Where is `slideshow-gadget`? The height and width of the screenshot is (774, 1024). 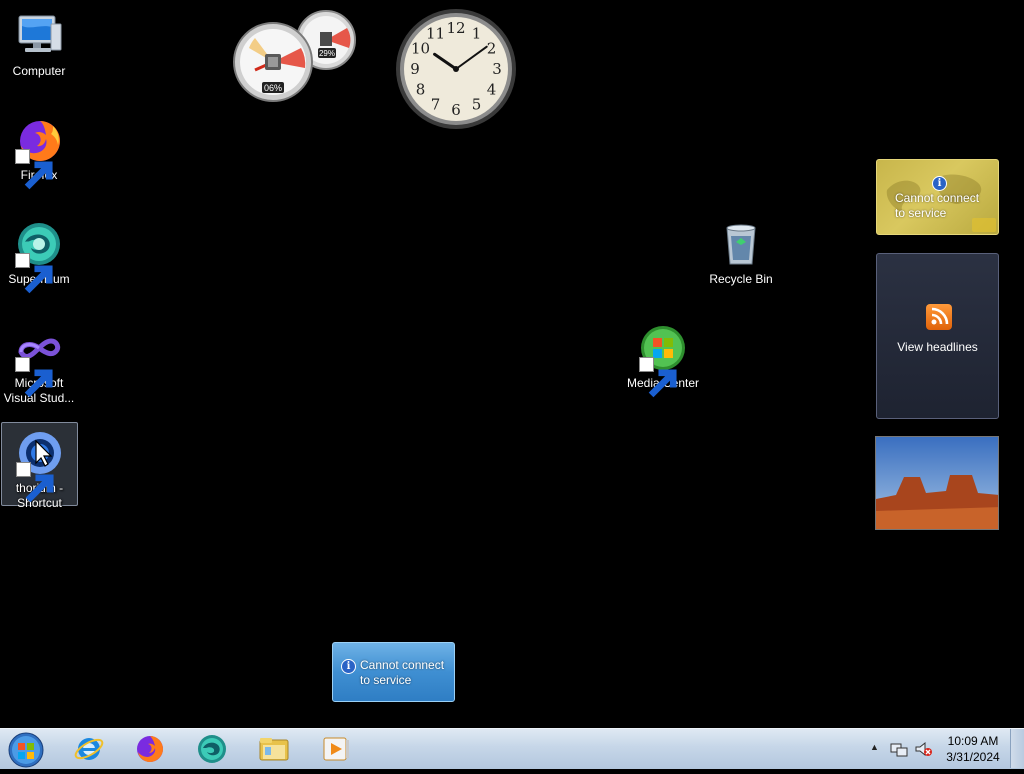
slideshow-gadget is located at coordinates (937, 483).